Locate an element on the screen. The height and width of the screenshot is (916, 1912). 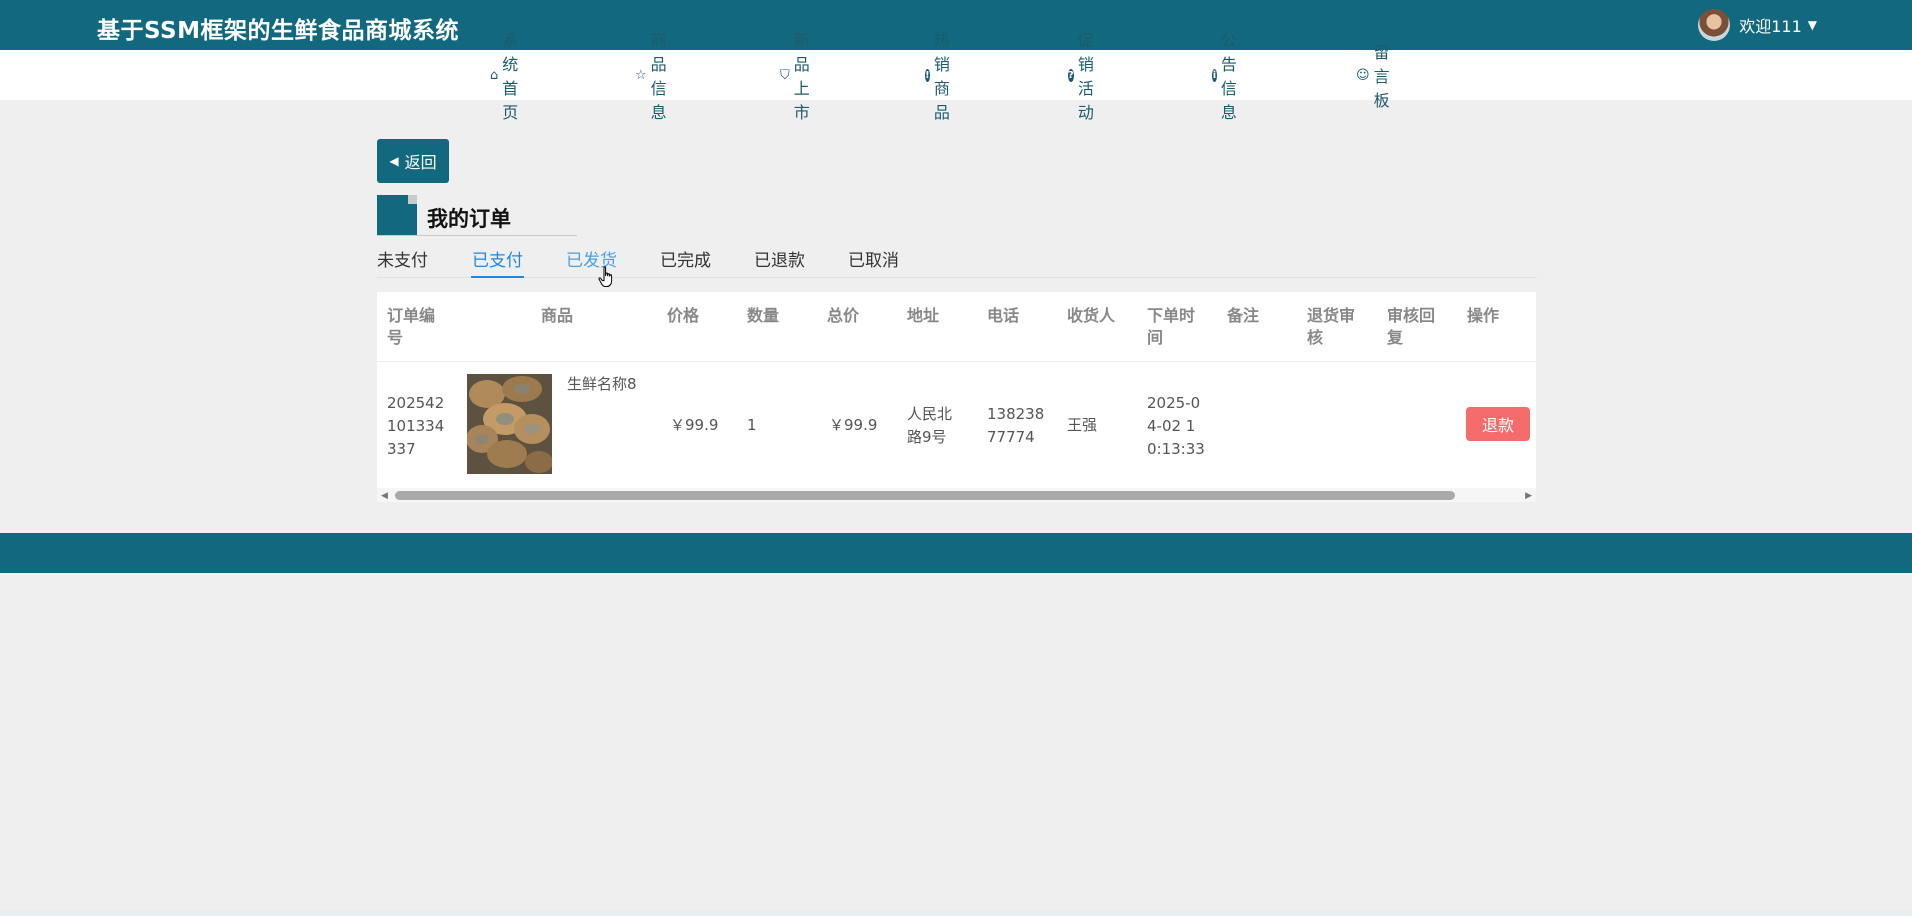
nav-item-message-board: ☺ 留言板 is located at coordinates (1373, 75).